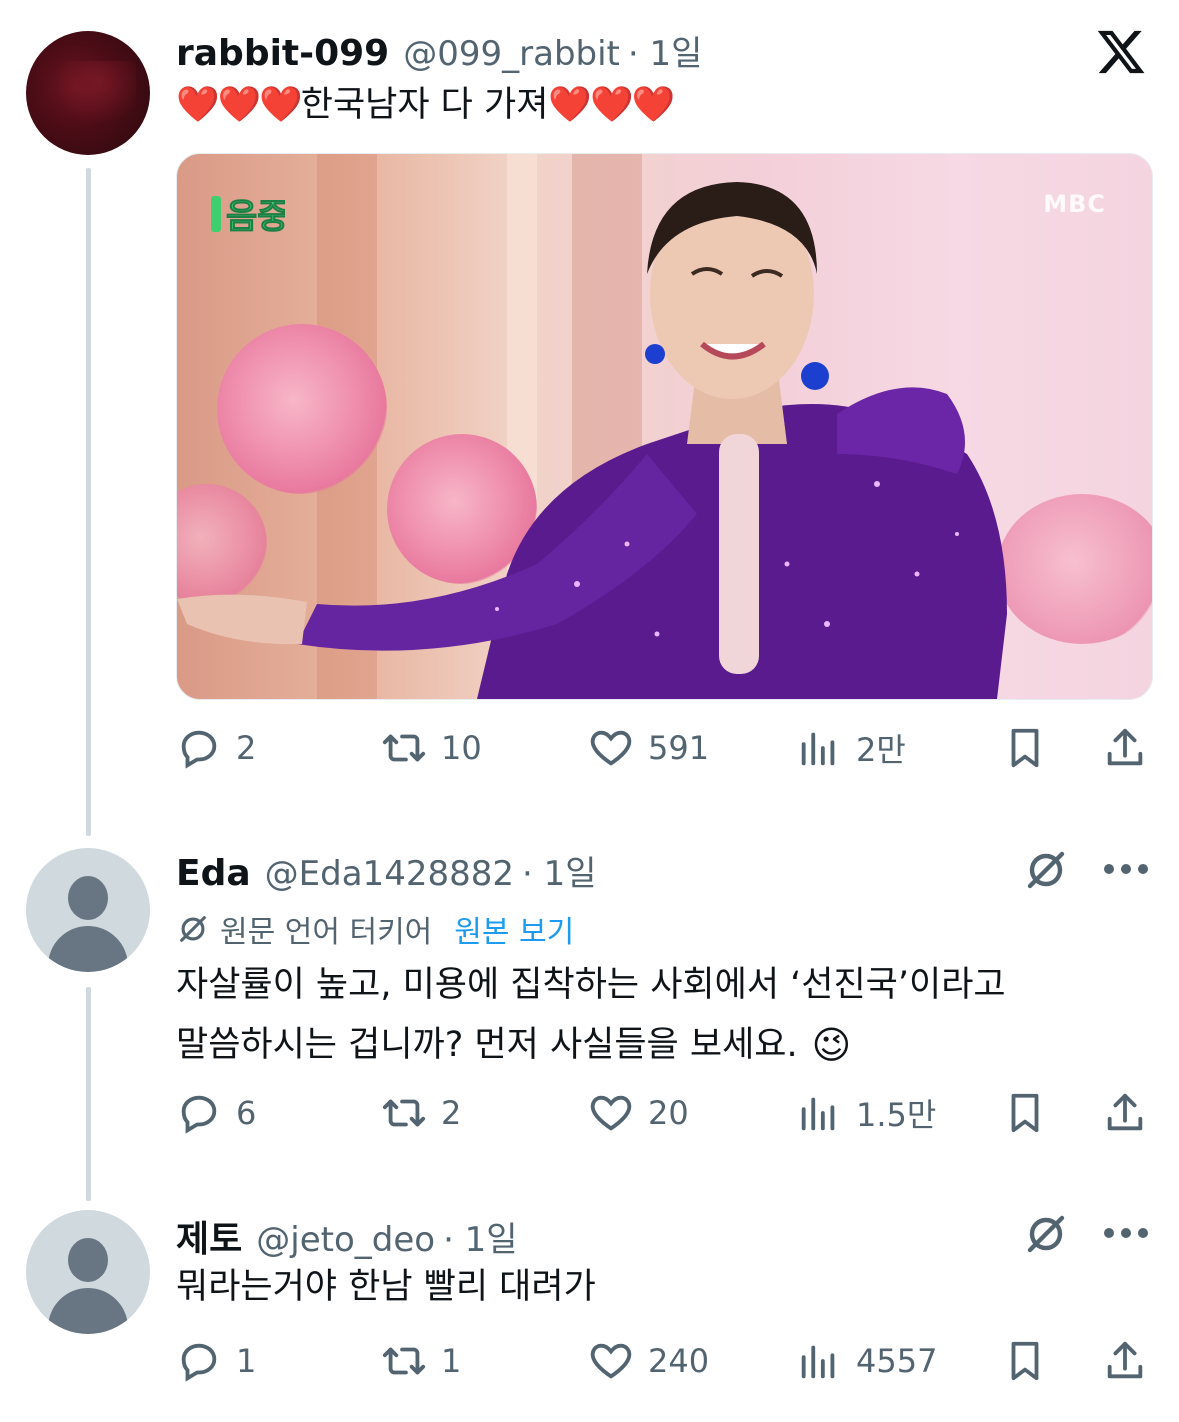 Image resolution: width=1179 pixels, height=1422 pixels. What do you see at coordinates (389, 874) in the screenshot?
I see `author-handle: @Eda1428882` at bounding box center [389, 874].